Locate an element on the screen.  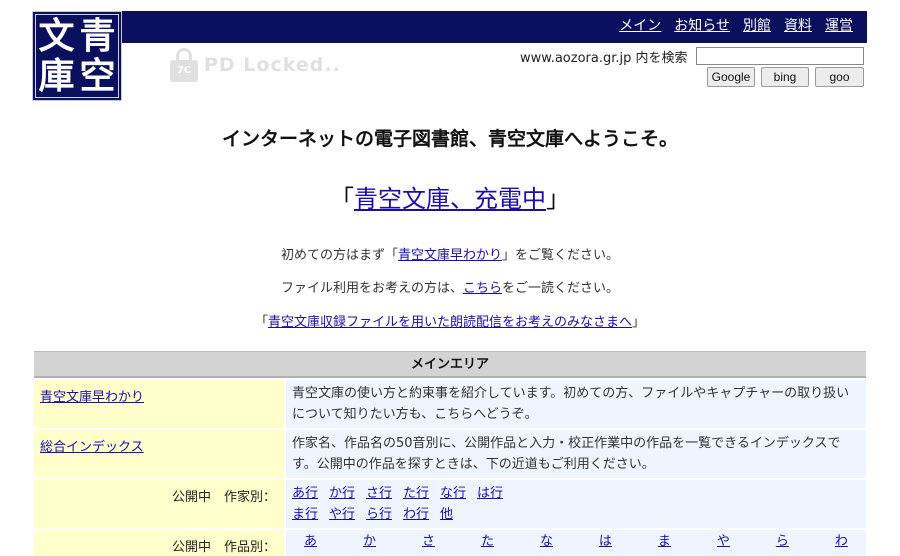
top-nav: メイン お知らせ 別館 資料 運営 is located at coordinates (736, 26).